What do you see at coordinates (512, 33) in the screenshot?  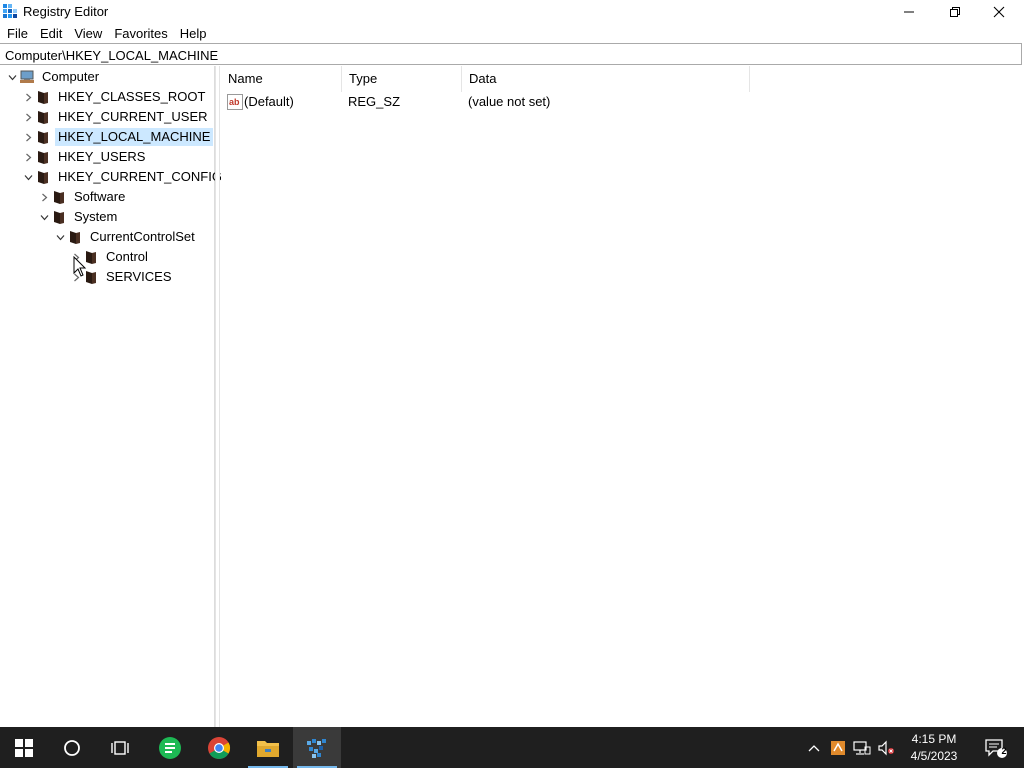 I see `menu-bar: File Edit View Favorites Help` at bounding box center [512, 33].